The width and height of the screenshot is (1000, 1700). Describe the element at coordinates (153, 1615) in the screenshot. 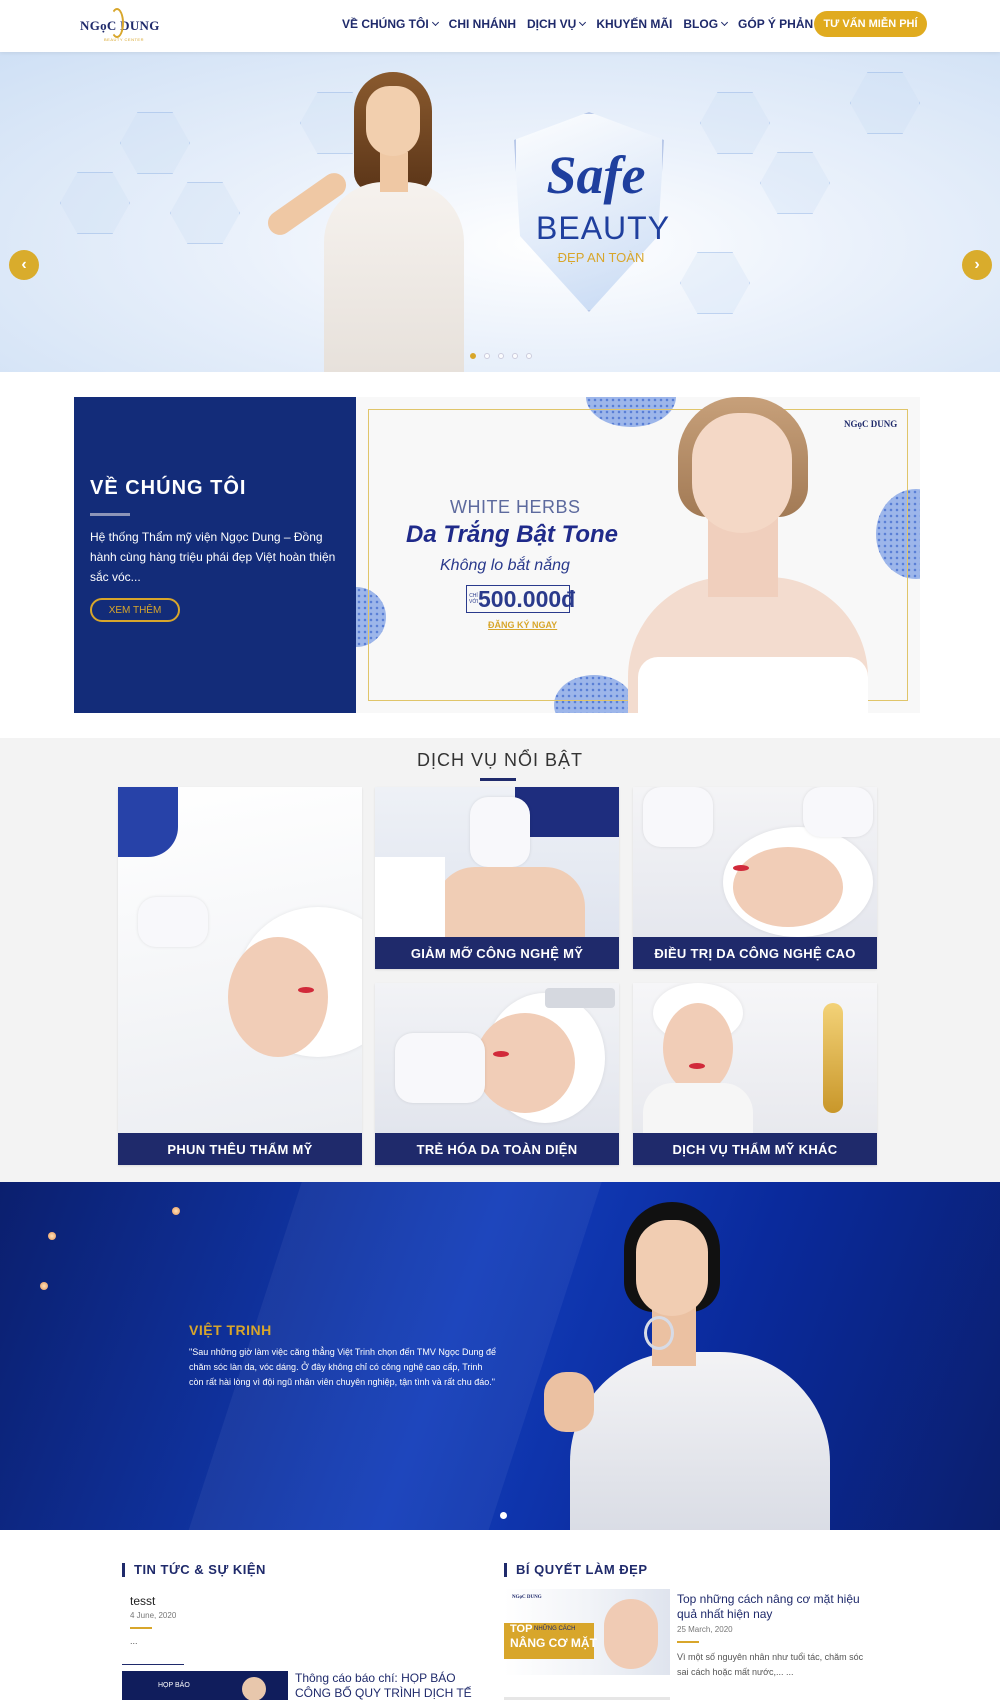

I see `news-item-date: 4 June, 2020` at that location.